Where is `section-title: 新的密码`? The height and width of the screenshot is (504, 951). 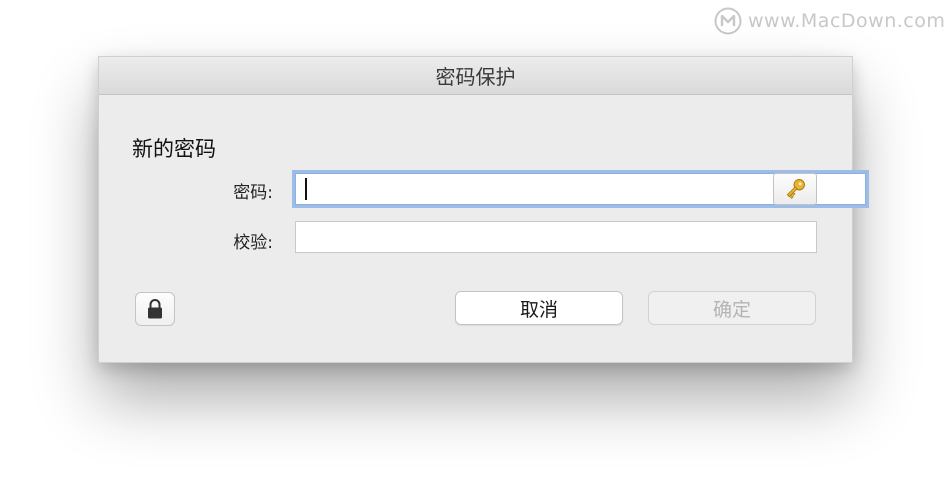
section-title: 新的密码 is located at coordinates (174, 149).